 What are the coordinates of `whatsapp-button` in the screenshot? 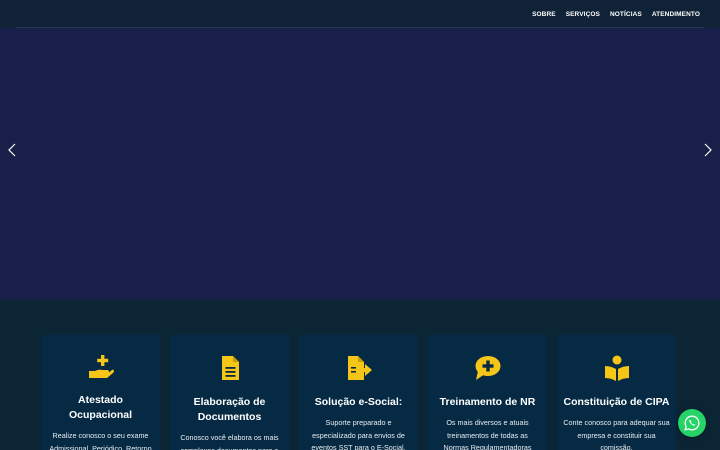 It's located at (692, 423).